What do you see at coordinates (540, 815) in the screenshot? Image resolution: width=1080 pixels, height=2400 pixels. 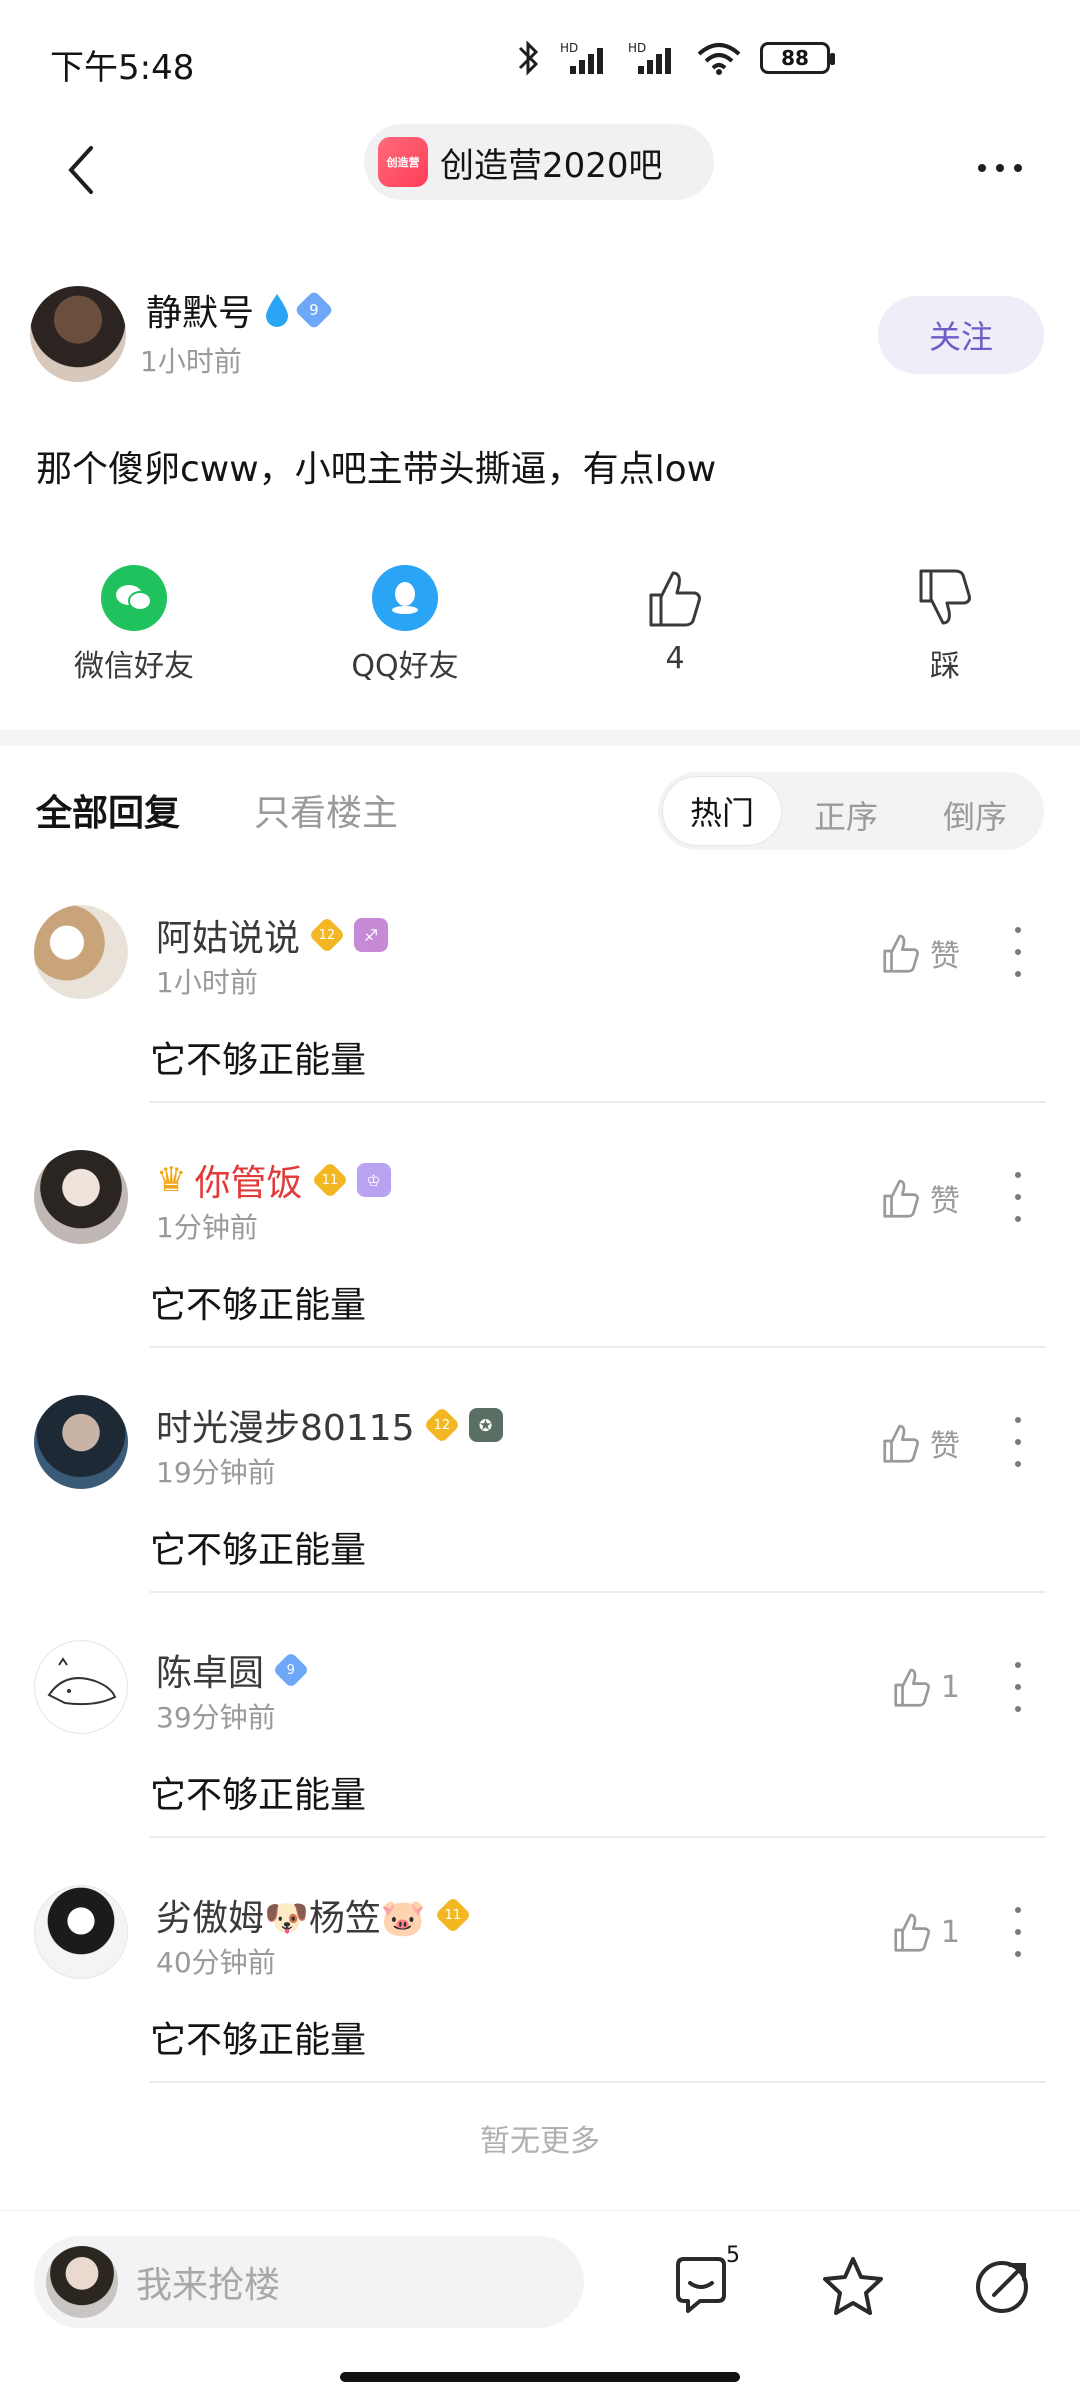 I see `reply-tabs: 全部回复 只看楼主 热门 正序 倒序` at bounding box center [540, 815].